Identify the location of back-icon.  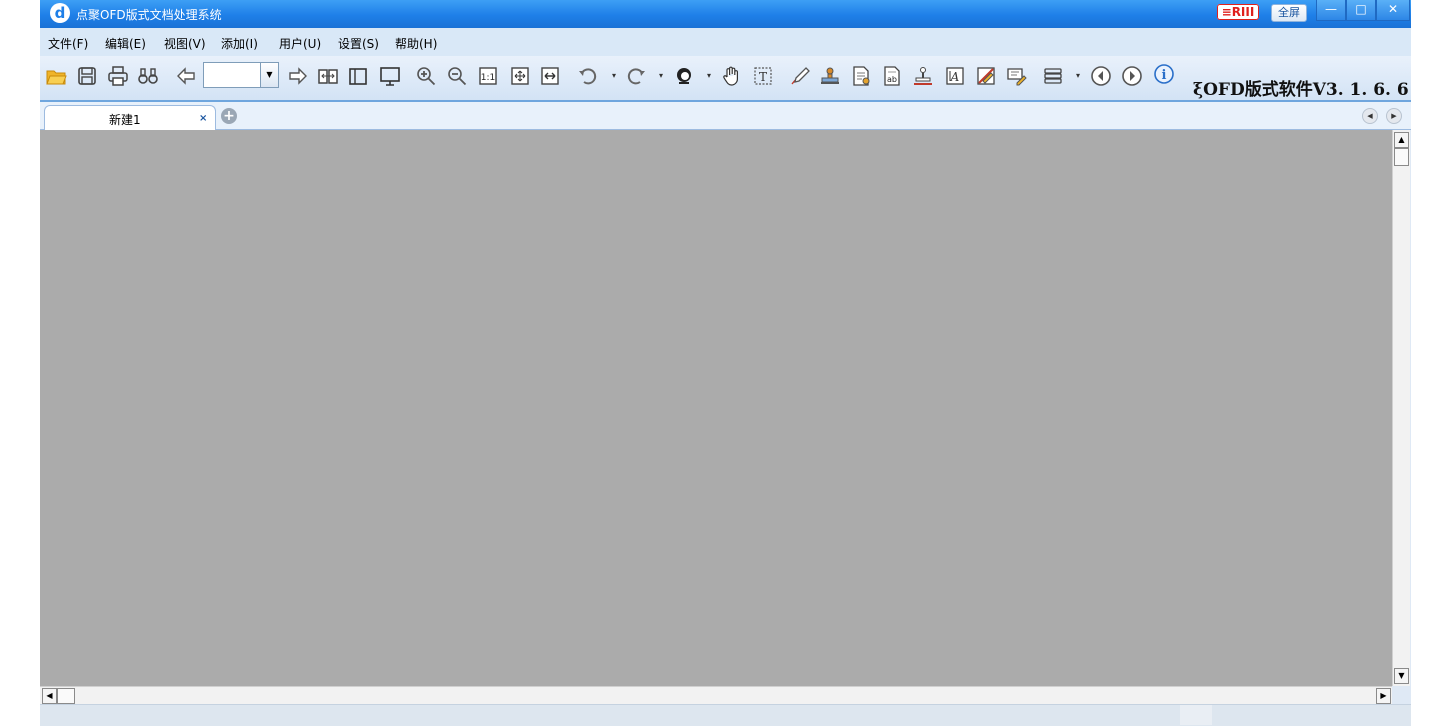
(1101, 76).